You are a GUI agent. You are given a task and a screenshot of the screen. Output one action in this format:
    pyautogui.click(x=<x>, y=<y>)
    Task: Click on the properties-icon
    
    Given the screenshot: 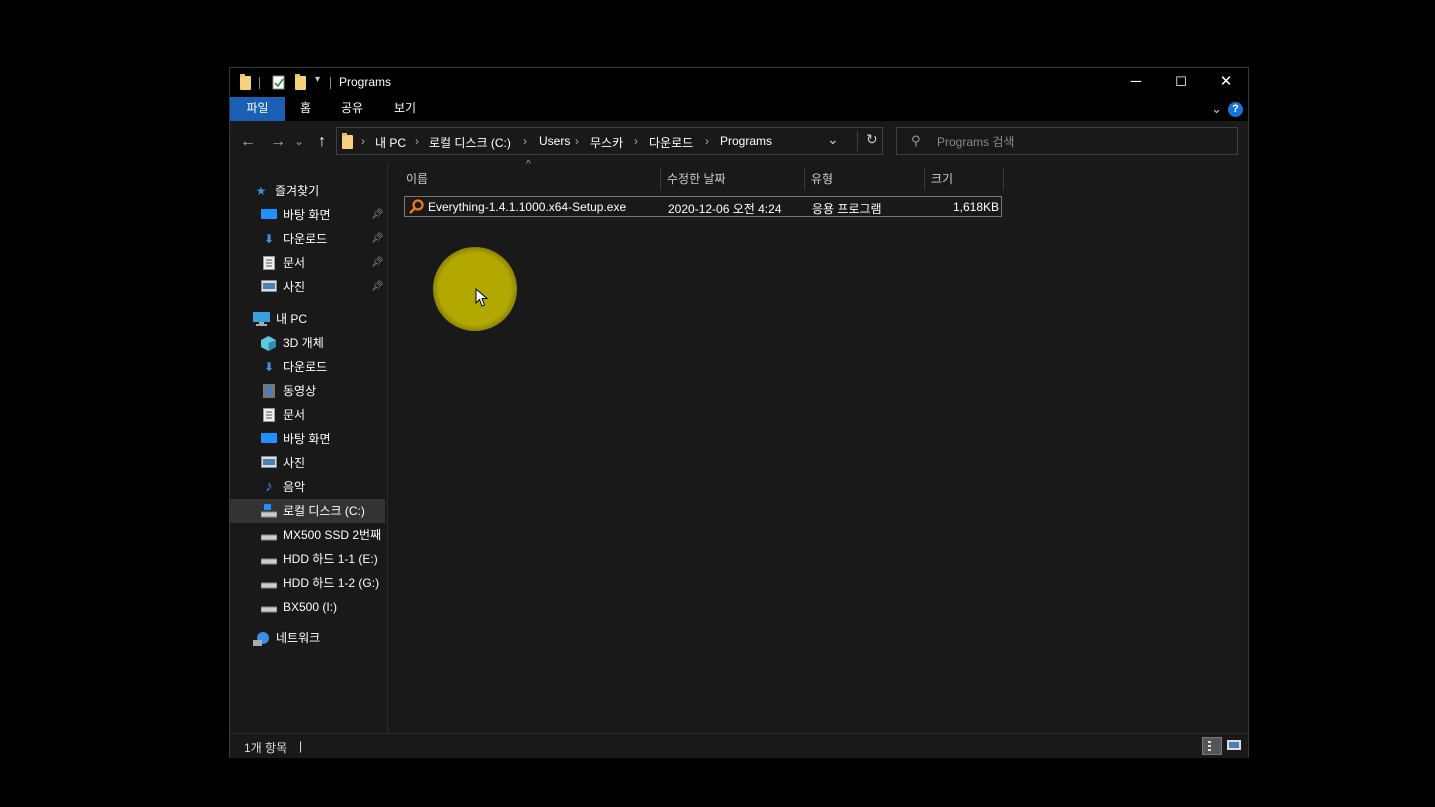 What is the action you would take?
    pyautogui.click(x=279, y=82)
    